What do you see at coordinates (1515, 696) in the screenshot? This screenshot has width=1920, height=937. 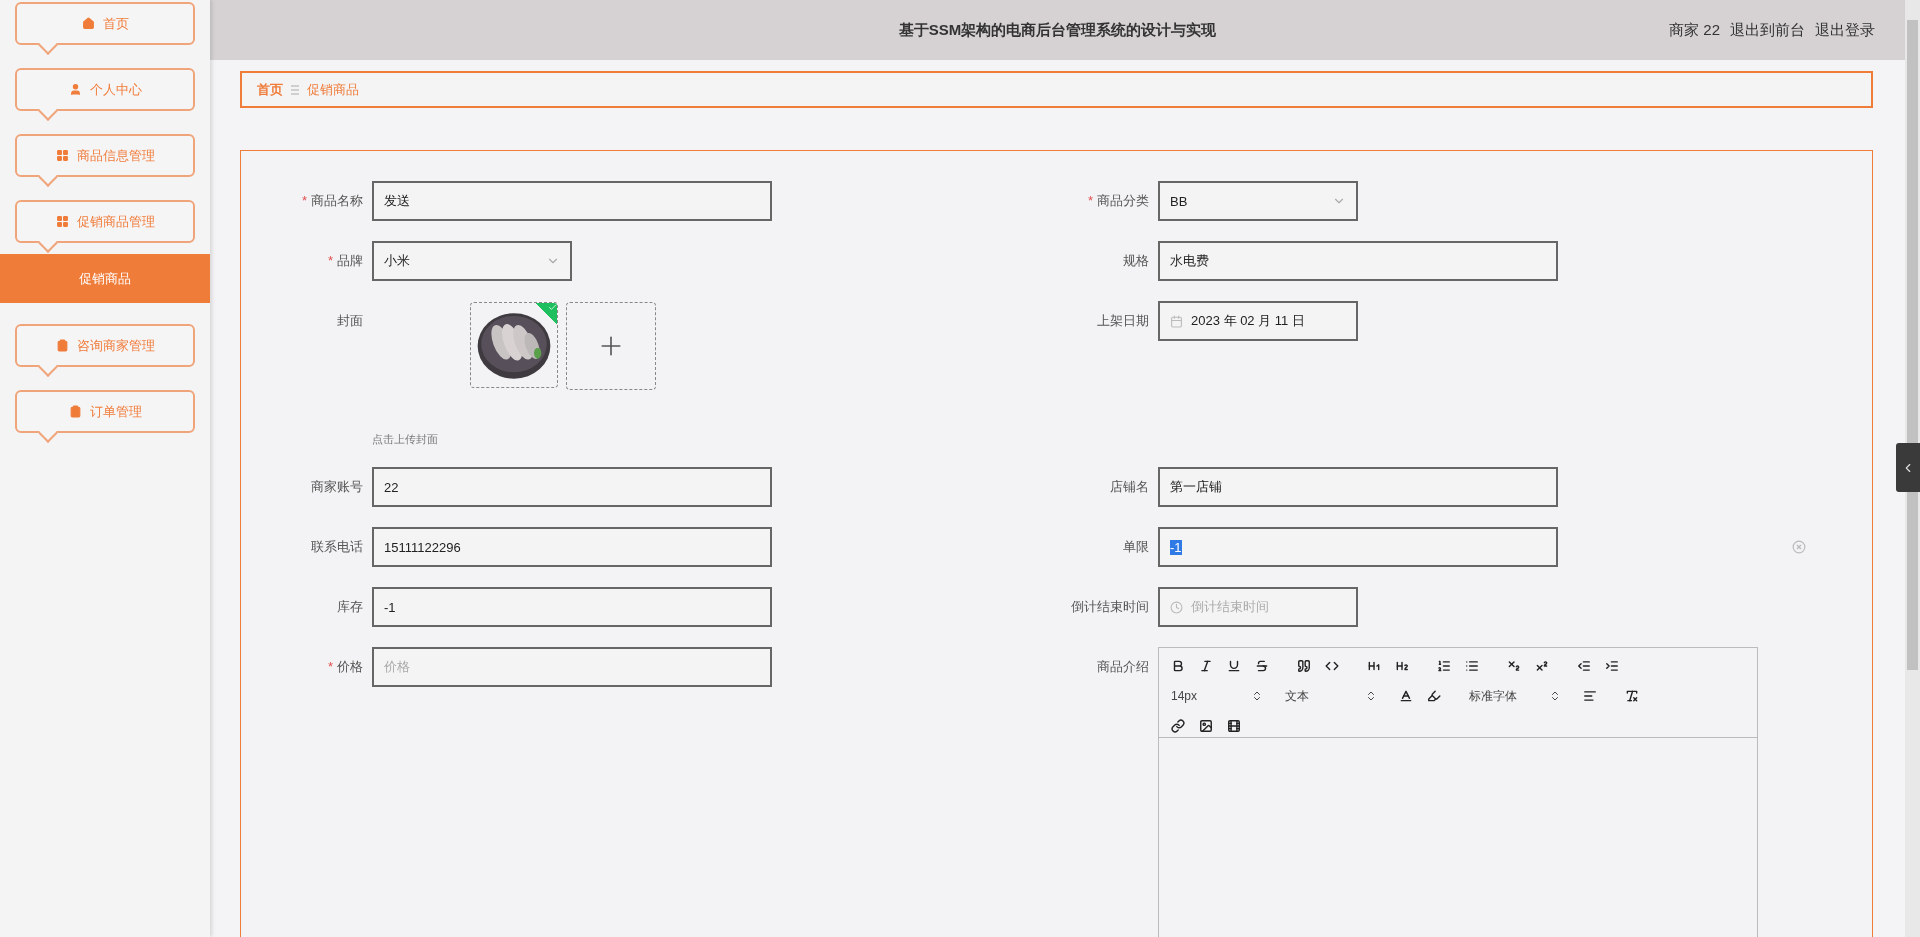 I see `toolbar-select: 标准字体` at bounding box center [1515, 696].